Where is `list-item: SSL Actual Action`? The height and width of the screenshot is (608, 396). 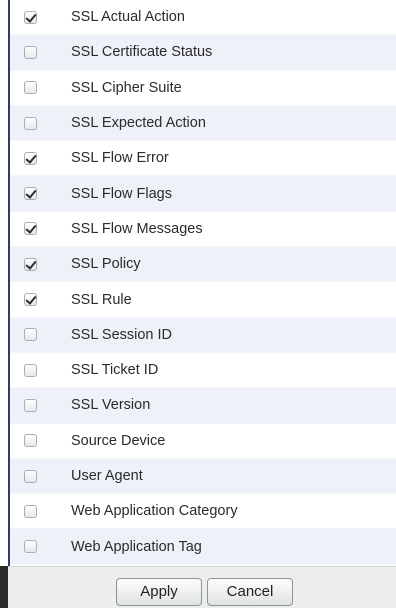 list-item: SSL Actual Action is located at coordinates (203, 18).